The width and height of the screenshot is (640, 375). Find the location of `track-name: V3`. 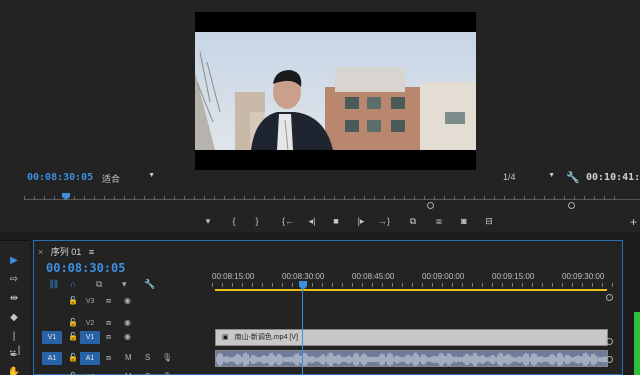

track-name: V3 is located at coordinates (90, 301).